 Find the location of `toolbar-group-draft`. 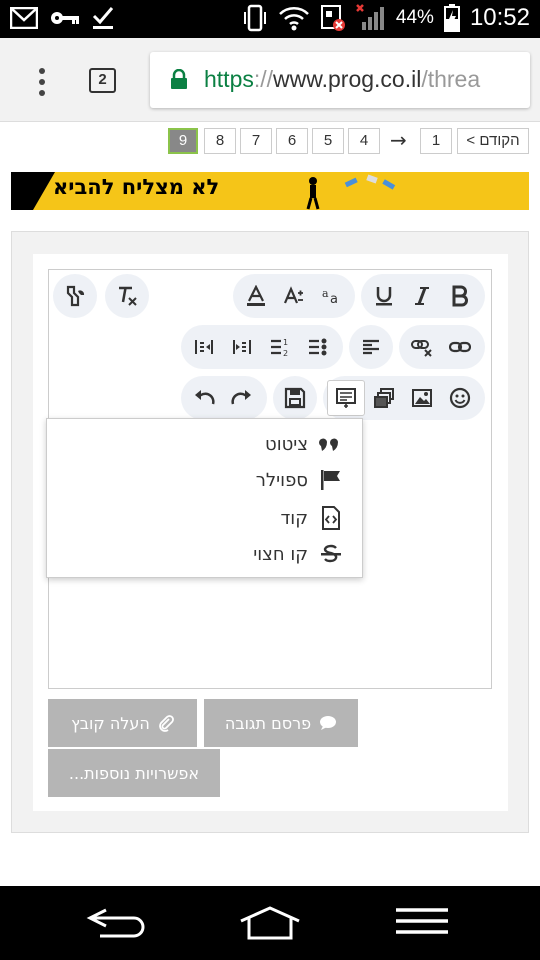

toolbar-group-draft is located at coordinates (295, 398).